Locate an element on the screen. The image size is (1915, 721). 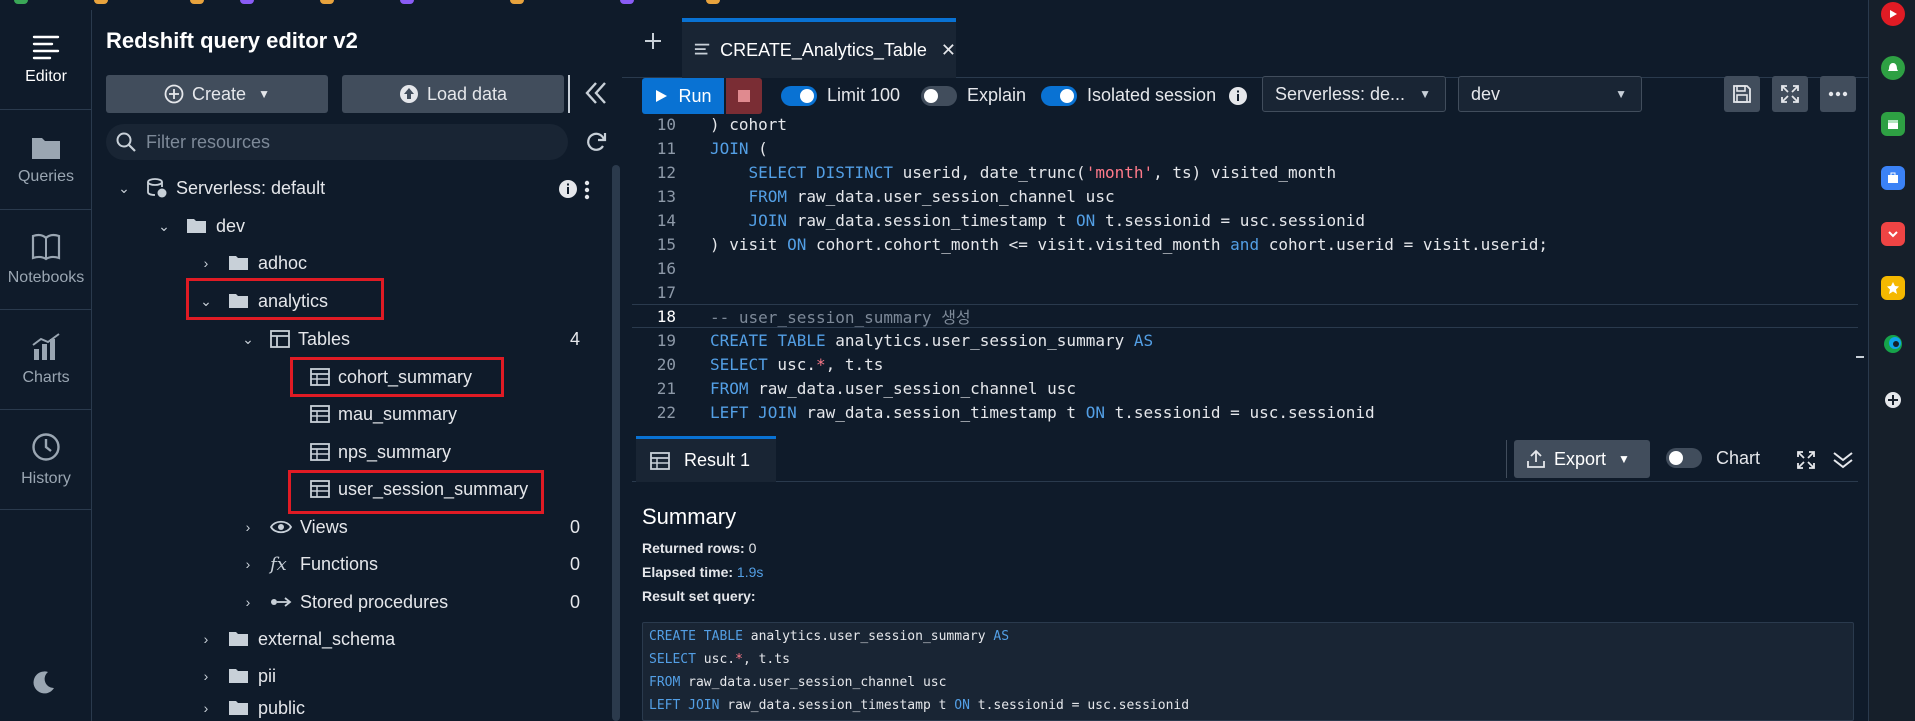
add-icon is located at coordinates (1893, 400).